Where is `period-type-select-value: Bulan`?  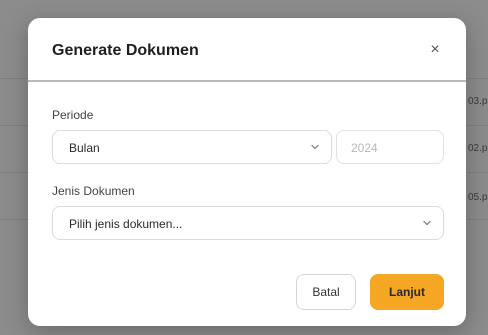
period-type-select-value: Bulan is located at coordinates (84, 148).